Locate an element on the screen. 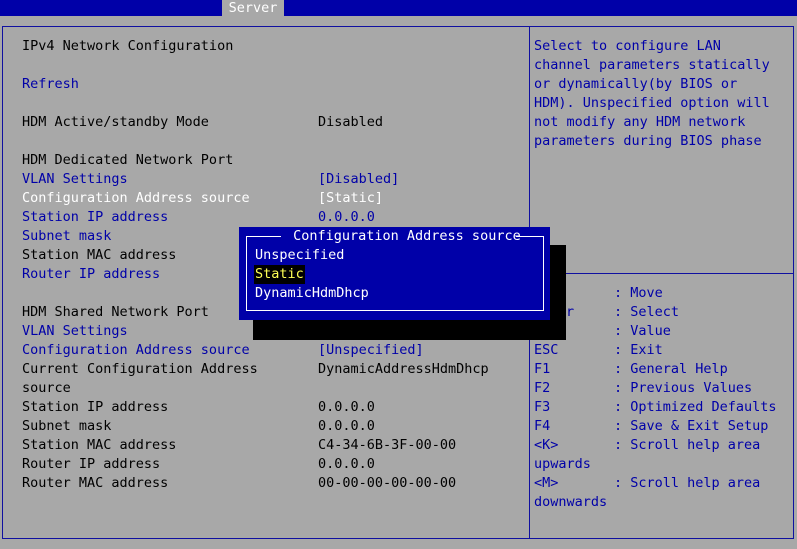  popup-option-unspecified: Unspecified is located at coordinates (299, 255).